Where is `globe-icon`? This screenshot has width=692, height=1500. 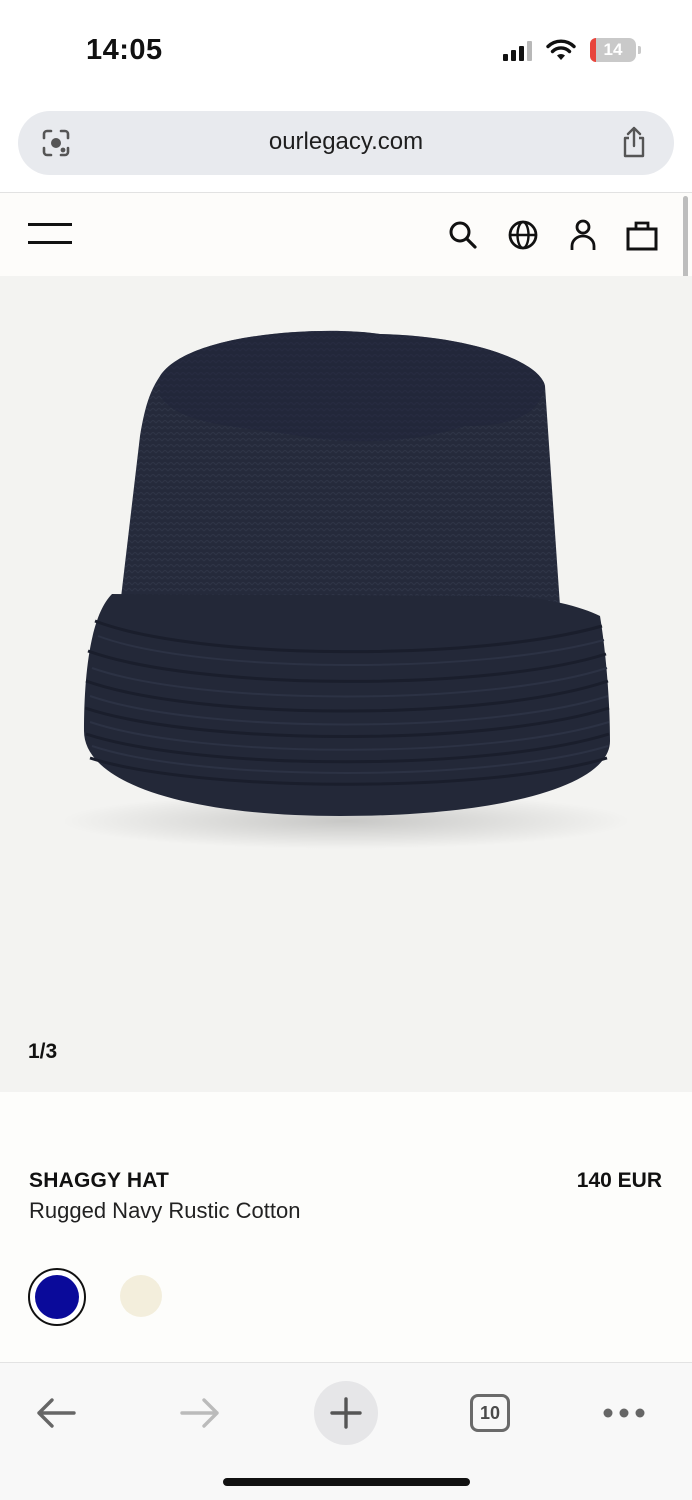
globe-icon is located at coordinates (523, 235).